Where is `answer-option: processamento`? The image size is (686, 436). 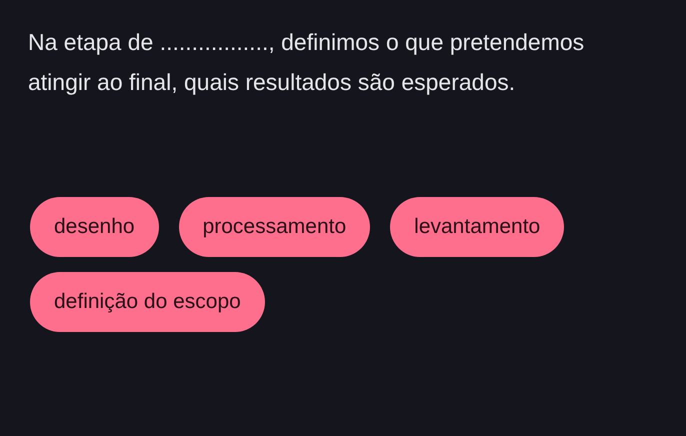 answer-option: processamento is located at coordinates (274, 227).